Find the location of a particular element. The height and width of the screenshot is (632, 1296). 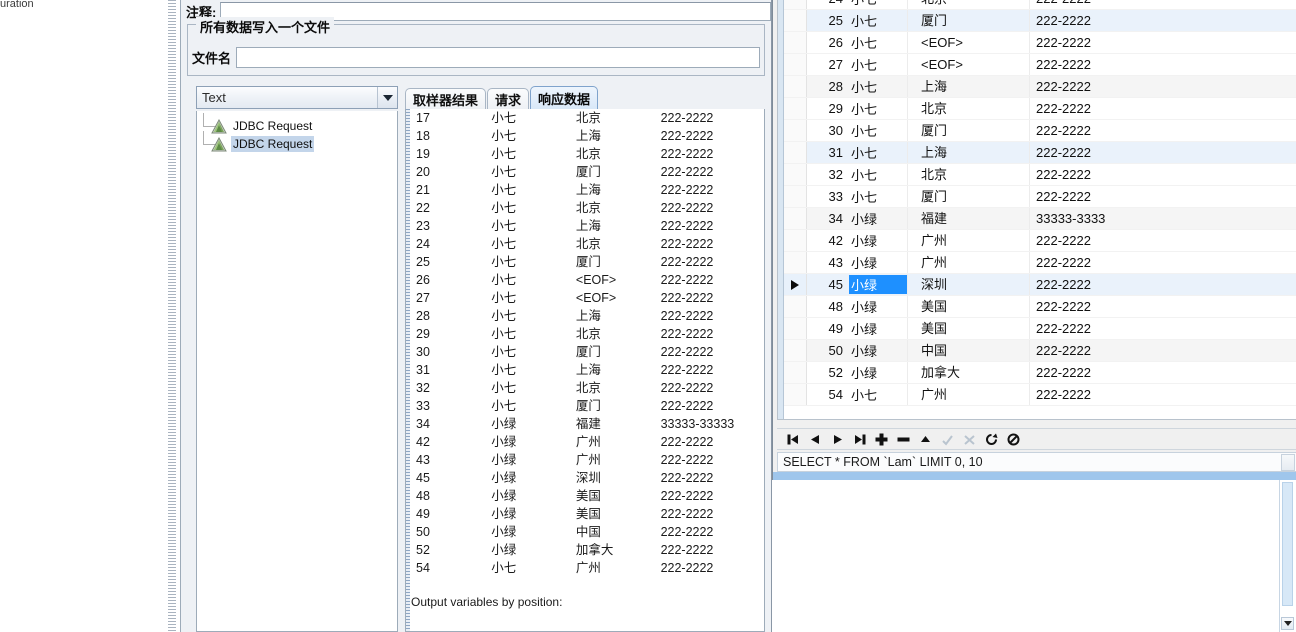

grid-cell-id: 43 is located at coordinates (828, 262).